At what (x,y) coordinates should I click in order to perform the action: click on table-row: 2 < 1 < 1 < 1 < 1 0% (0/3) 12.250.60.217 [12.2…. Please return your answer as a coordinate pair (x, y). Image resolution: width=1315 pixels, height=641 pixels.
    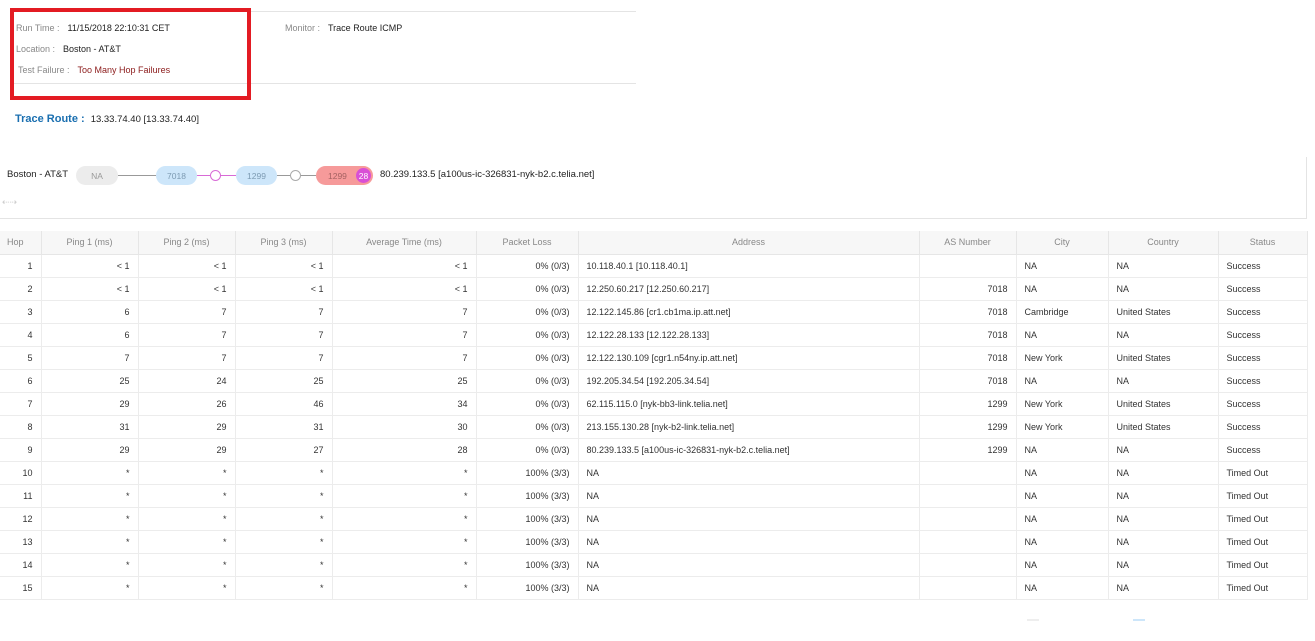
    Looking at the image, I should click on (654, 288).